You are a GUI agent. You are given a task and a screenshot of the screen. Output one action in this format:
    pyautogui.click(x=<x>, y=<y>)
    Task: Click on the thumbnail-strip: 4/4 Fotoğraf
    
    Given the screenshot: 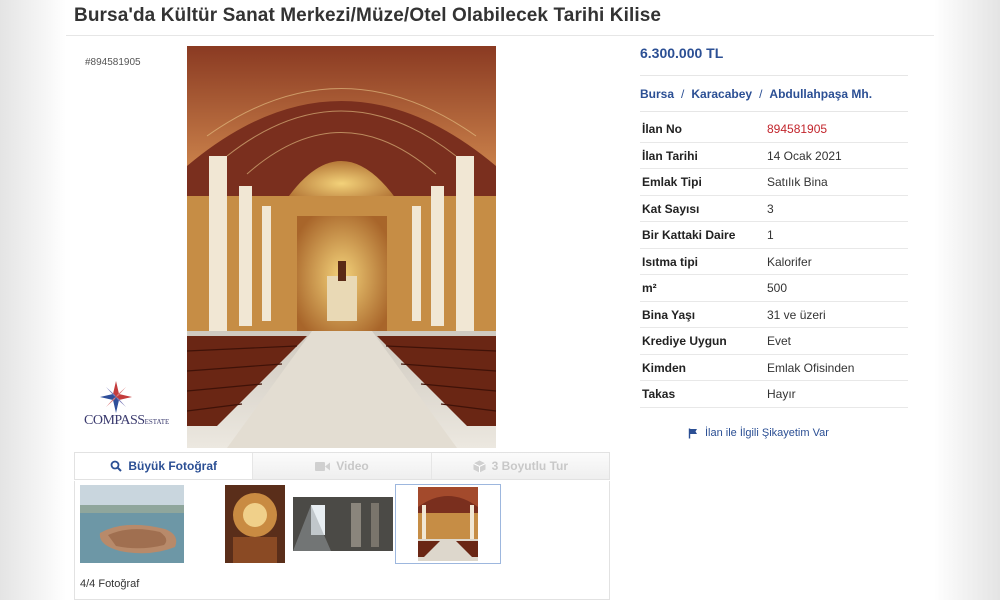 What is the action you would take?
    pyautogui.click(x=342, y=540)
    